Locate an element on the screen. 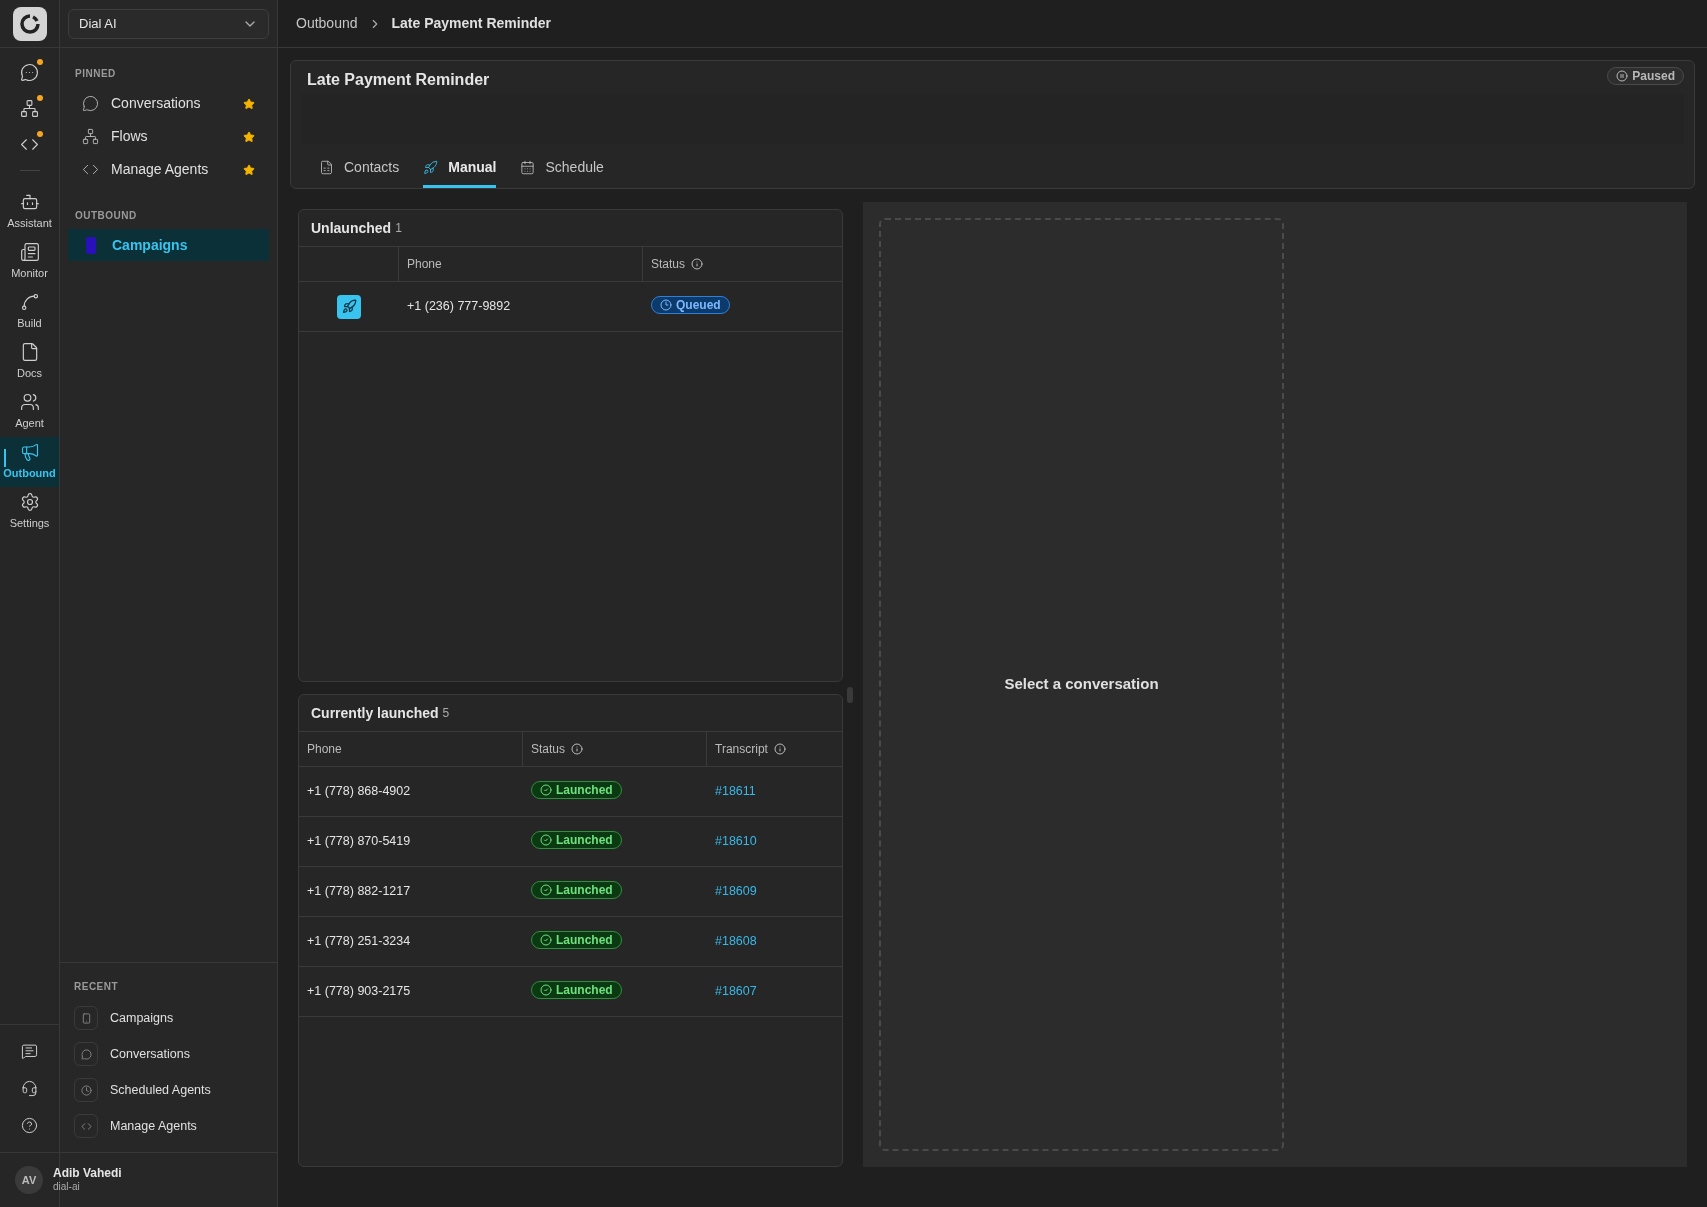 The height and width of the screenshot is (1207, 1707). rail-nav-item: Outbound is located at coordinates (29, 462).